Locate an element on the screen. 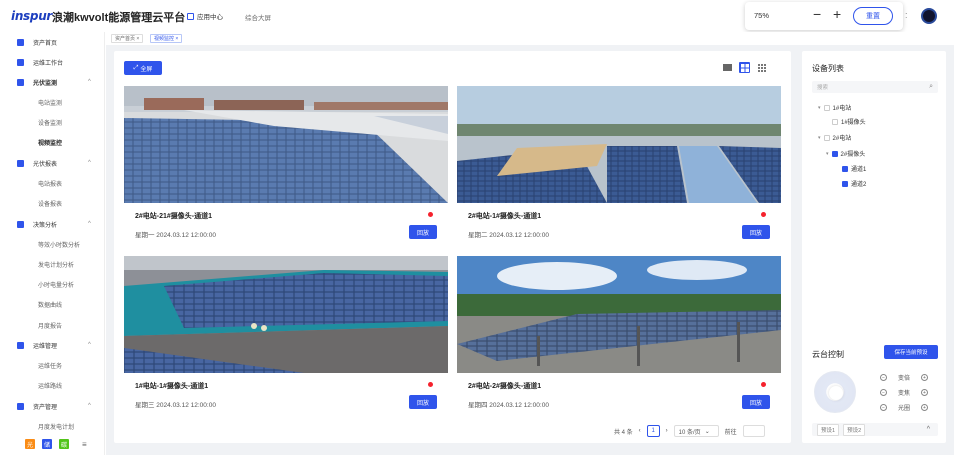 The image size is (954, 455). tree-node-channel-2: 通道2 is located at coordinates (854, 183).